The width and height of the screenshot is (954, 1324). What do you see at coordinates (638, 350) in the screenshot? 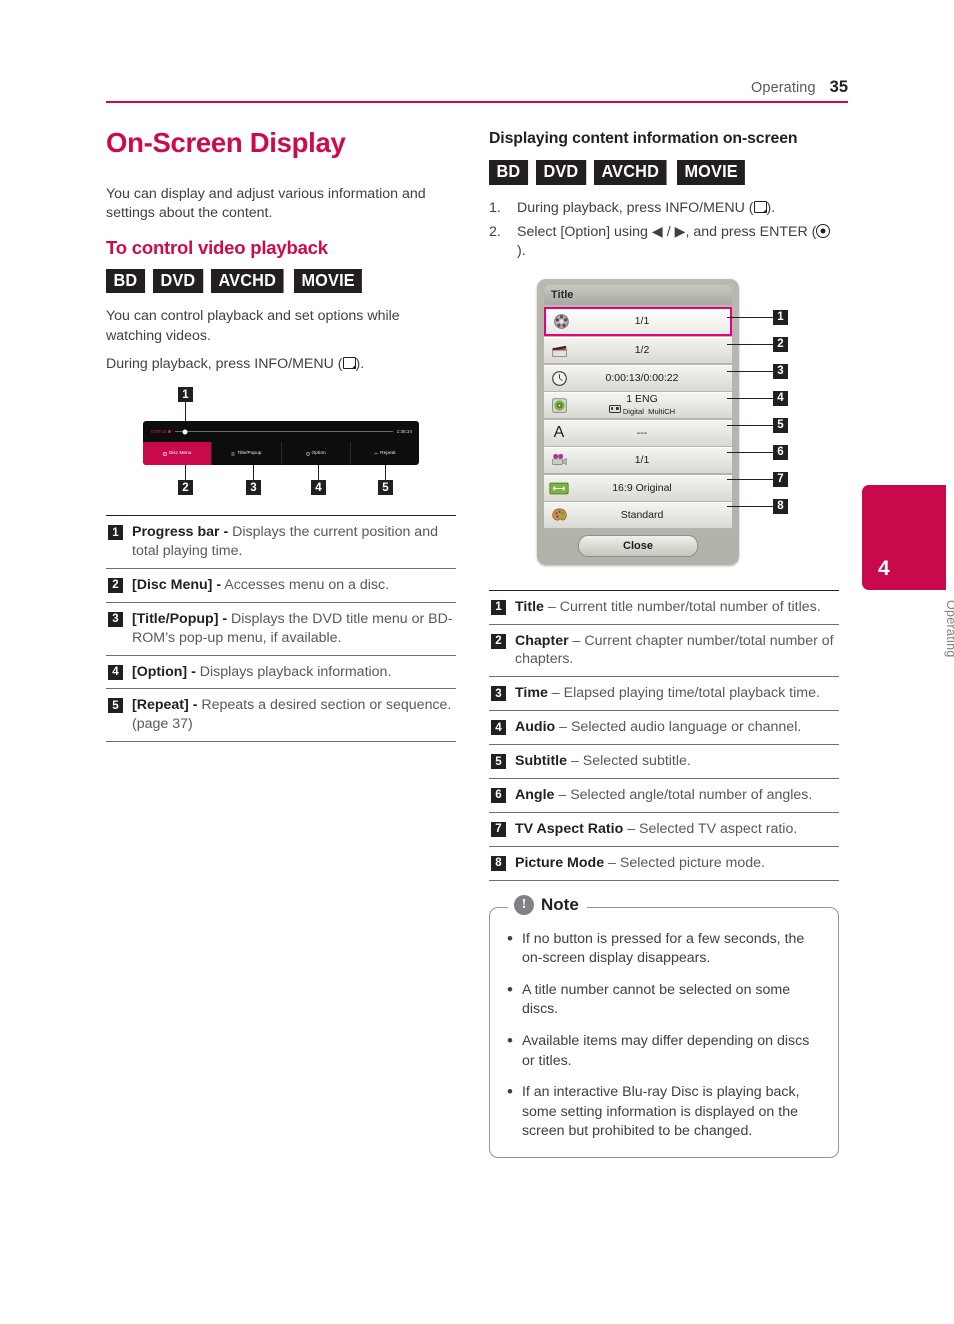
I see `osd-row-chapter: 1/2` at bounding box center [638, 350].